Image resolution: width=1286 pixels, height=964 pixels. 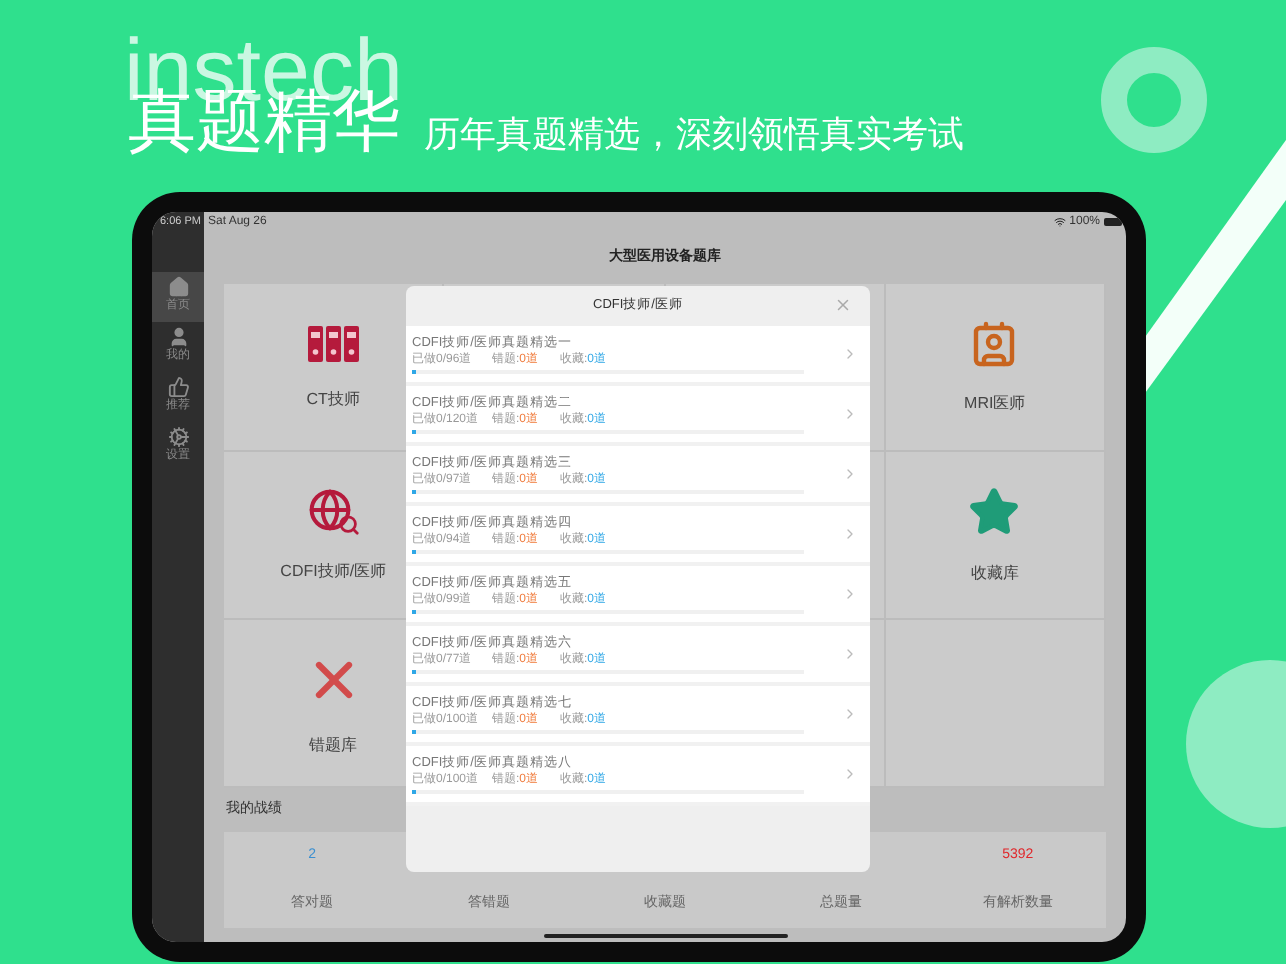 What do you see at coordinates (995, 403) in the screenshot?
I see `tile-label: MRI医师` at bounding box center [995, 403].